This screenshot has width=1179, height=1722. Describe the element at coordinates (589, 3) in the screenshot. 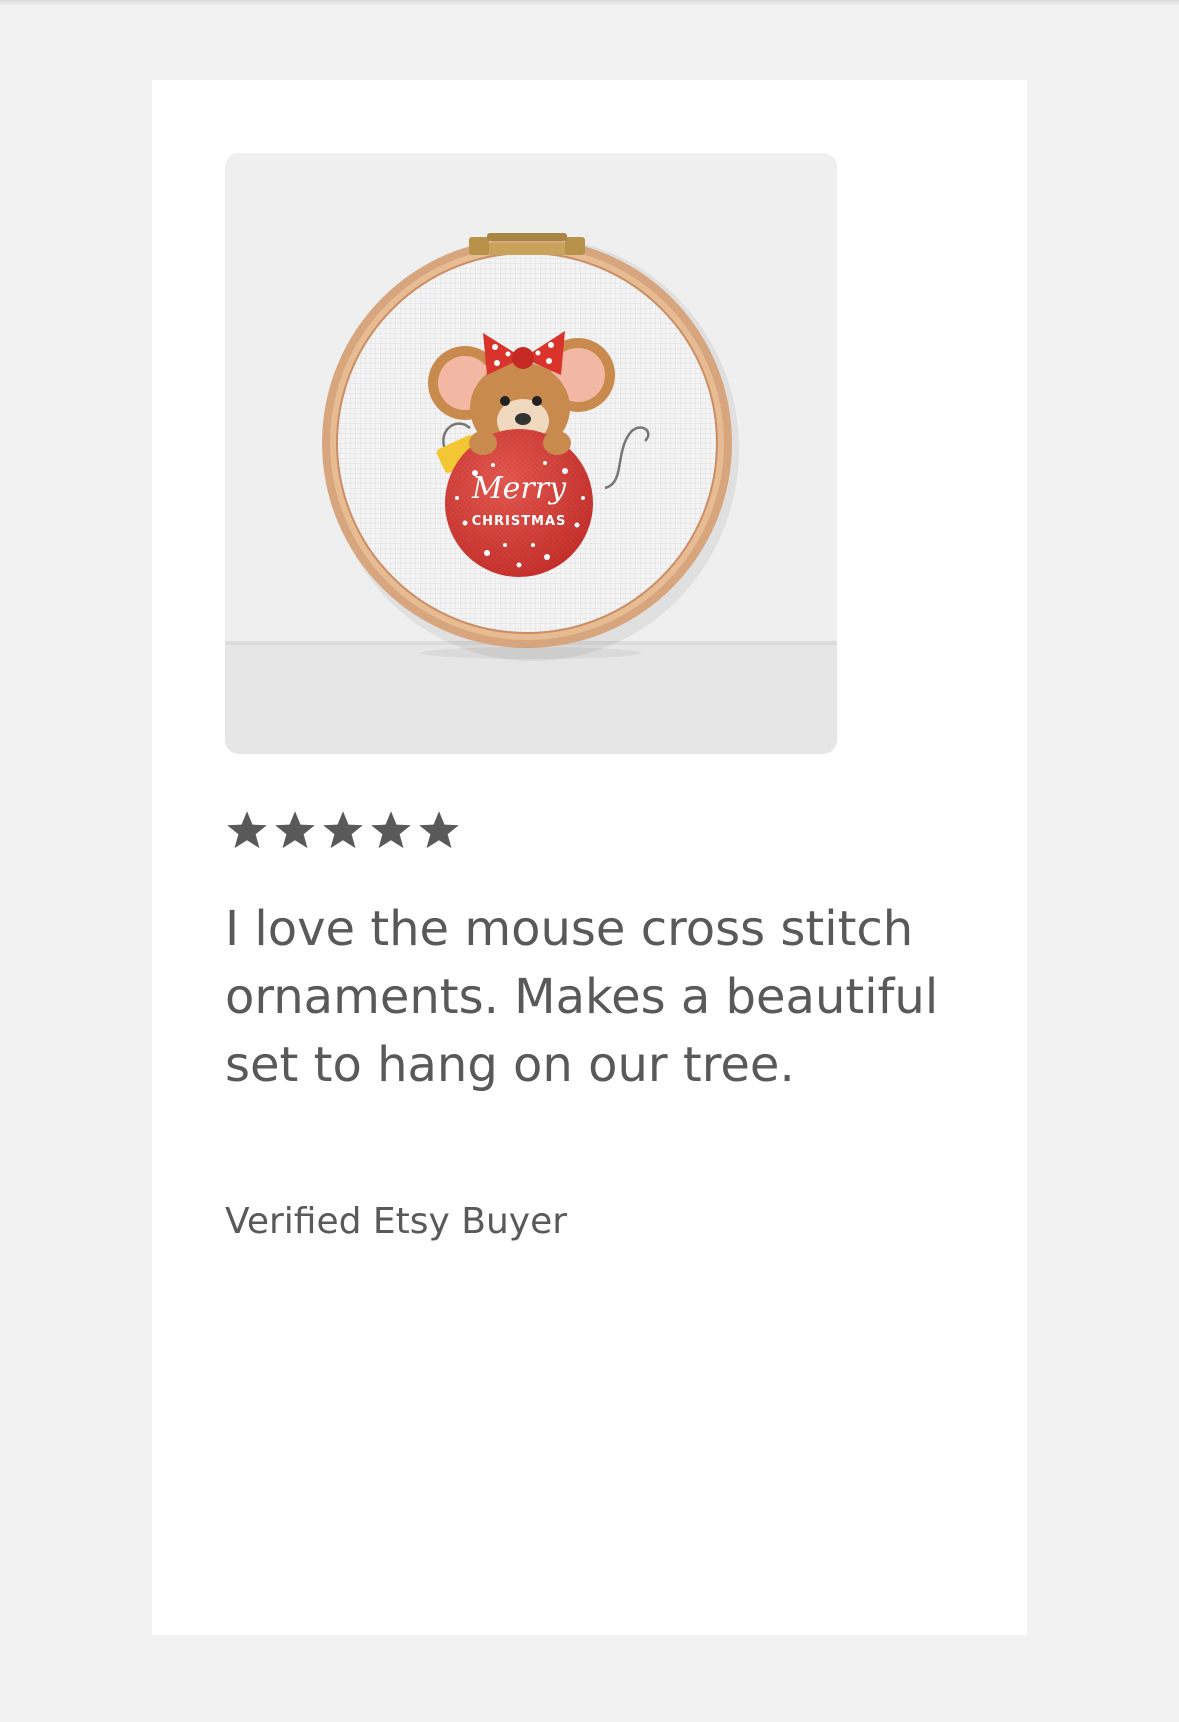

I see `top-shadow` at that location.